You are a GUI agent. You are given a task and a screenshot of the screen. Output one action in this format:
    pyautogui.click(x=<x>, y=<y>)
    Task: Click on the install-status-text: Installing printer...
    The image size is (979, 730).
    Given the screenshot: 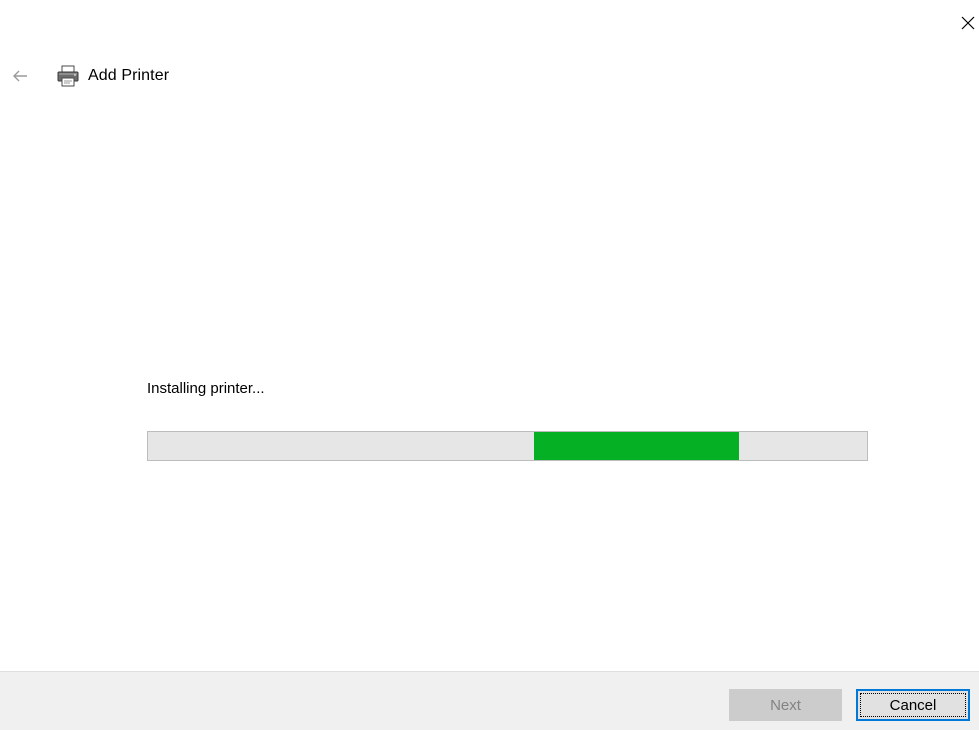 What is the action you would take?
    pyautogui.click(x=206, y=388)
    